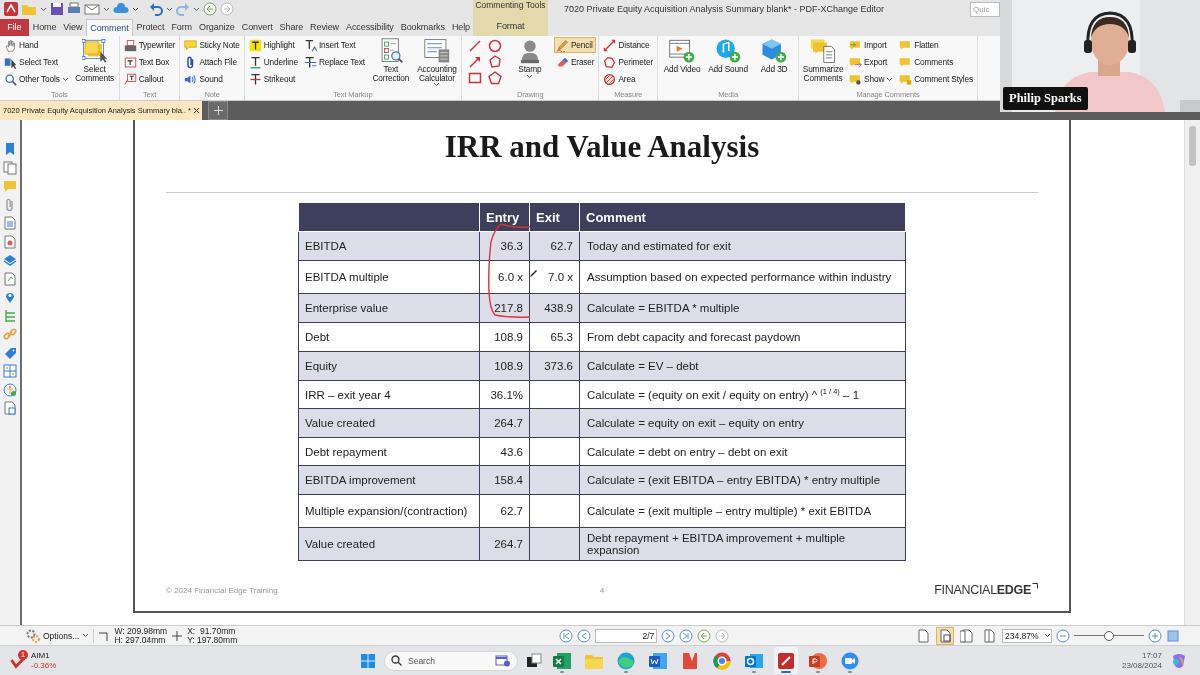 Image resolution: width=1200 pixels, height=675 pixels. What do you see at coordinates (368, 660) in the screenshot?
I see `start-icon` at bounding box center [368, 660].